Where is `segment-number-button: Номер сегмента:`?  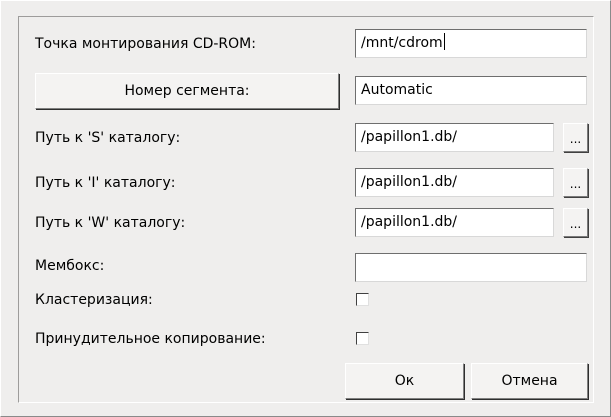
segment-number-button: Номер сегмента: is located at coordinates (187, 91).